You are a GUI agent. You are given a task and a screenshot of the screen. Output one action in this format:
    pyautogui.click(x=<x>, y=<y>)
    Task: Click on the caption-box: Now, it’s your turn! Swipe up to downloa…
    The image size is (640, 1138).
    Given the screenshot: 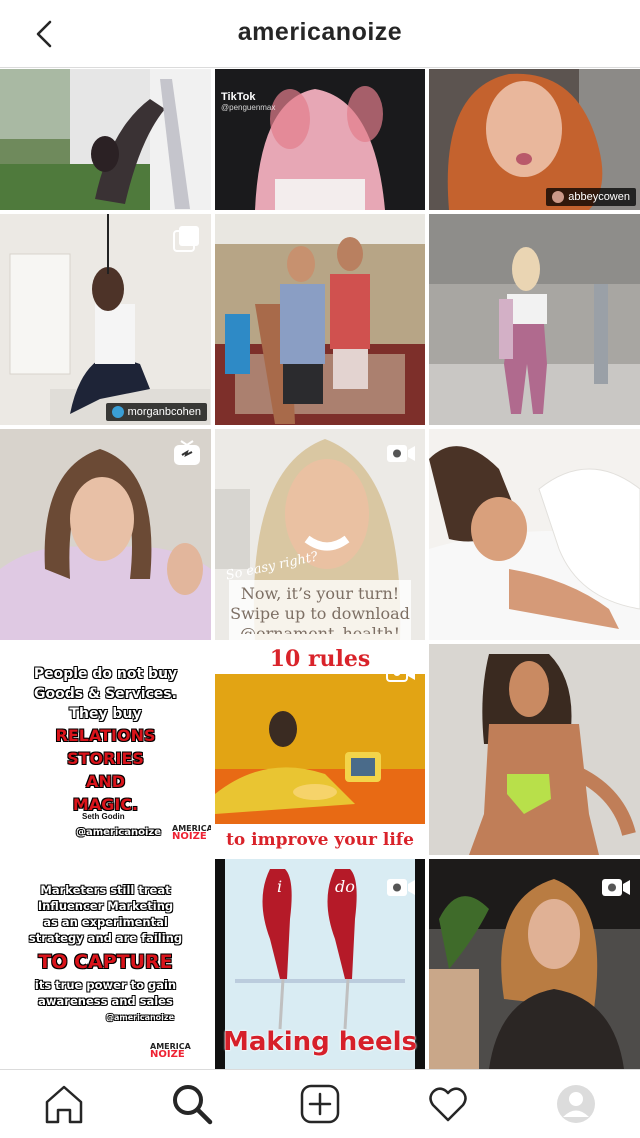 What is the action you would take?
    pyautogui.click(x=320, y=610)
    